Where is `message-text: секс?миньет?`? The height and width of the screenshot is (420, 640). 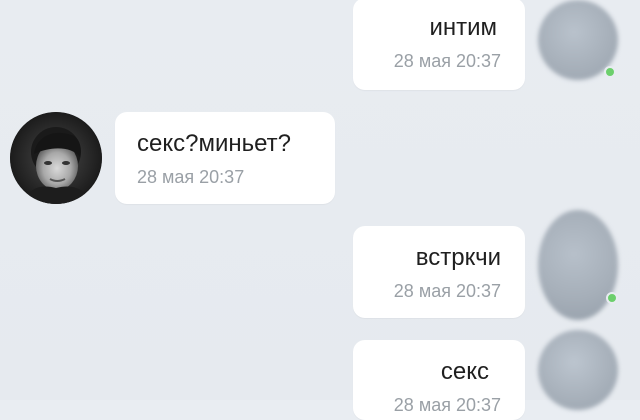 message-text: секс?миньет? is located at coordinates (214, 143).